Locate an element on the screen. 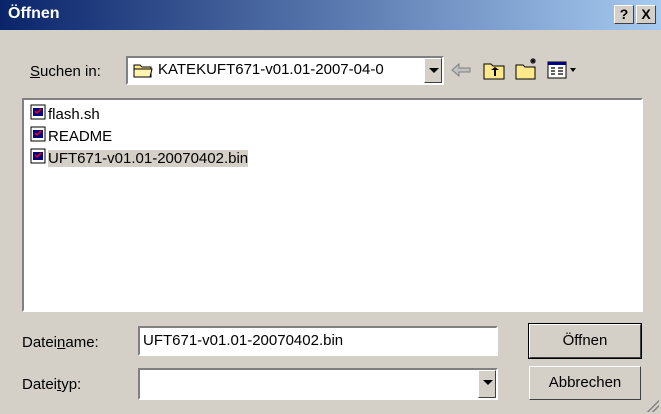 The height and width of the screenshot is (414, 661). dialog-title: Öffnen is located at coordinates (34, 13).